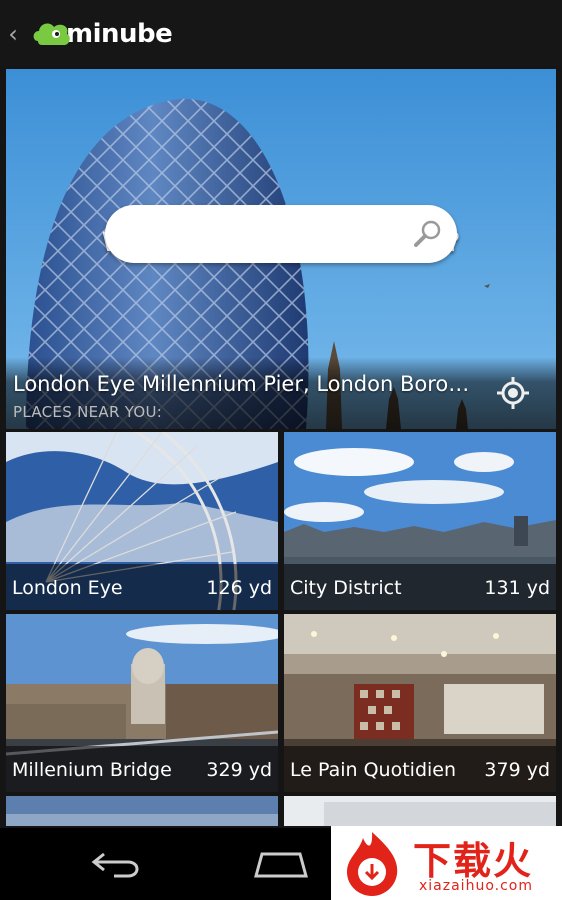  What do you see at coordinates (88, 412) in the screenshot?
I see `places-near-heading: PLACES NEAR YOU:` at bounding box center [88, 412].